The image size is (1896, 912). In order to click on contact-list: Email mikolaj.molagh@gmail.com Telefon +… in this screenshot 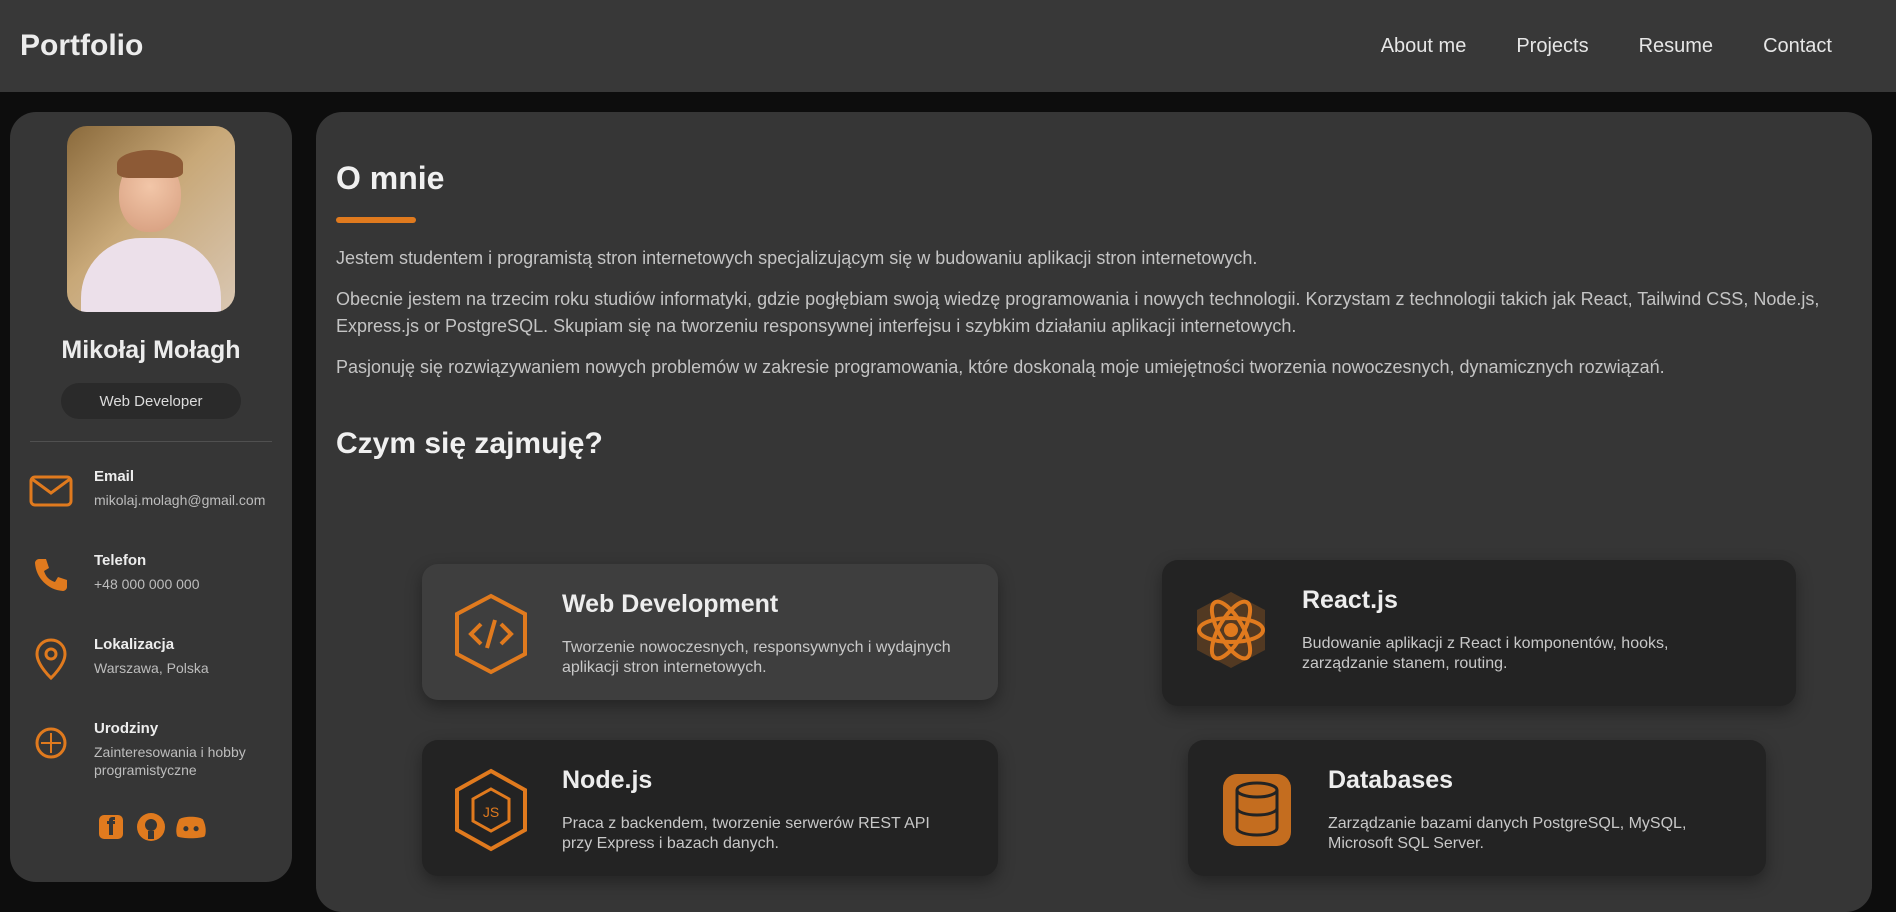, I will do `click(151, 628)`.